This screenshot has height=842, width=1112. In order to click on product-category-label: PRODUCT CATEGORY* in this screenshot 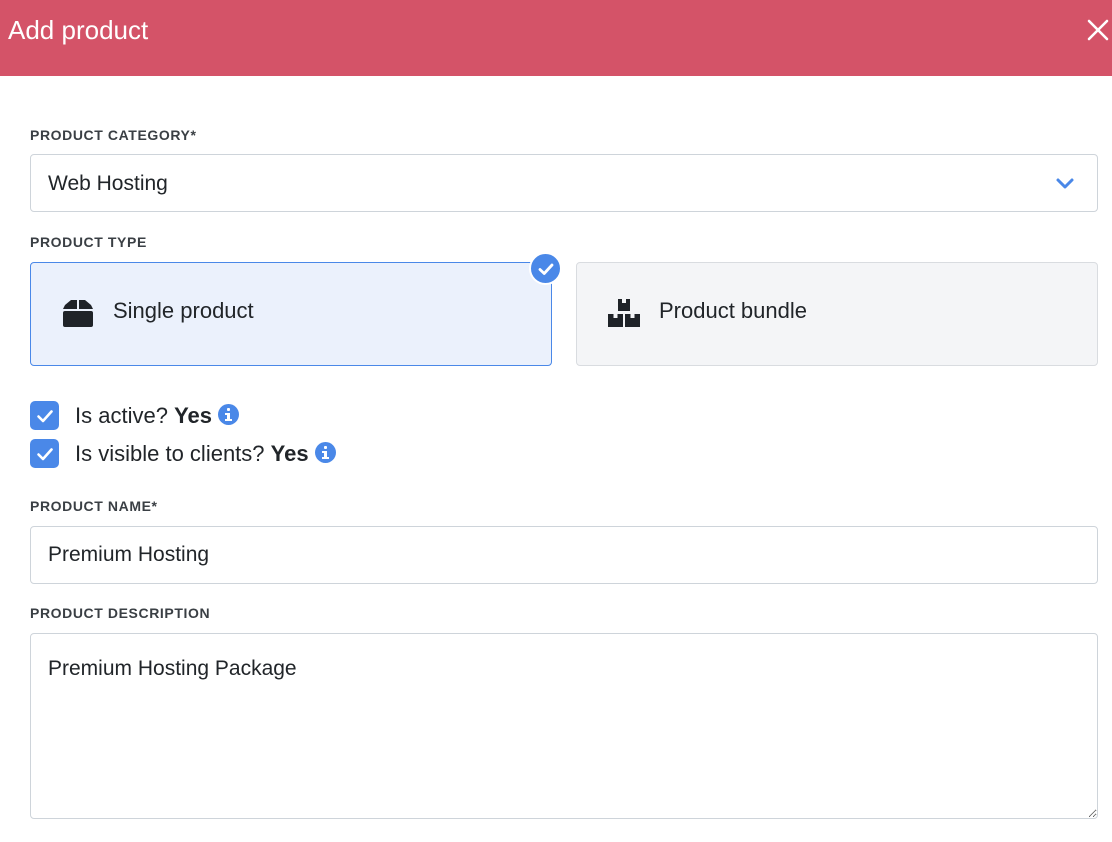, I will do `click(113, 135)`.